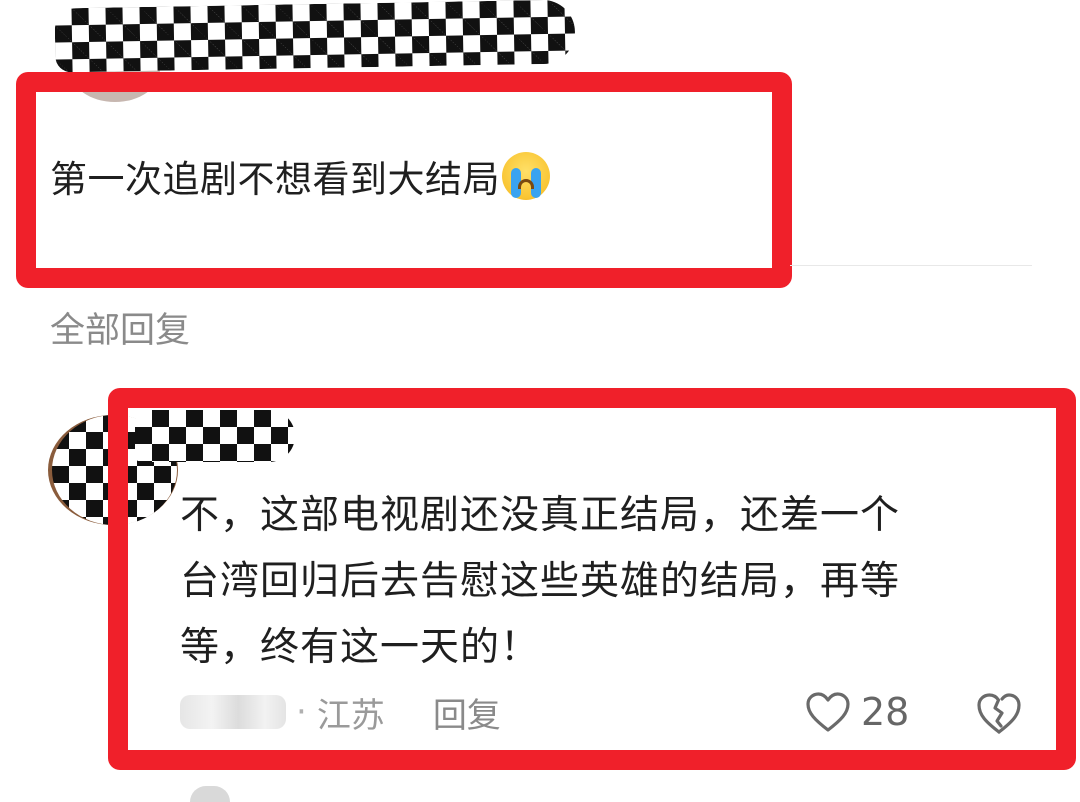  Describe the element at coordinates (315, 36) in the screenshot. I see `redacted-username-mask` at that location.